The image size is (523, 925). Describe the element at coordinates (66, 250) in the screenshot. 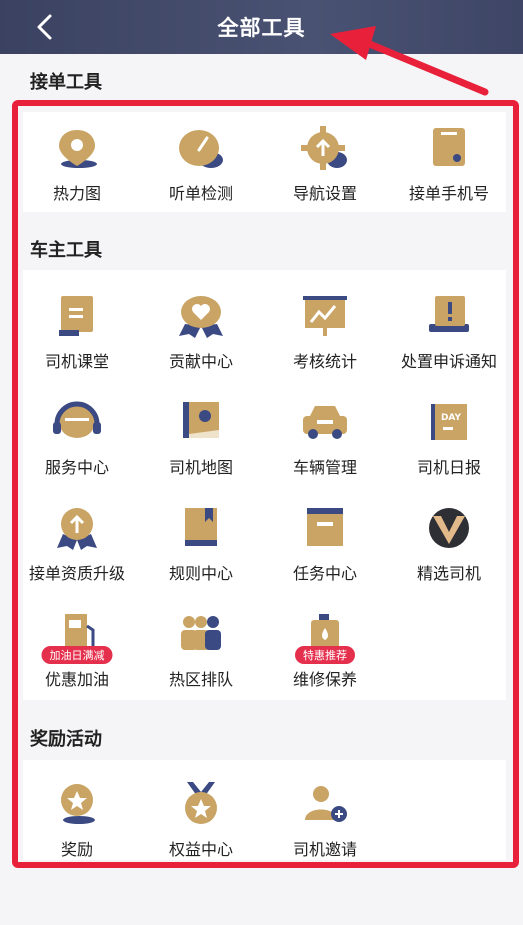

I see `section-title-owner-tools: 车主工具` at that location.